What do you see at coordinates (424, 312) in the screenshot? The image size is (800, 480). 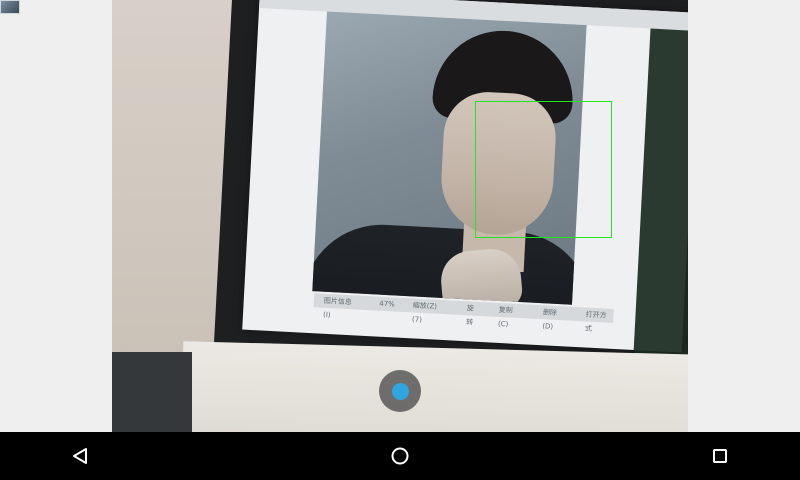 I see `status-item: 缩放(Z) (7)` at bounding box center [424, 312].